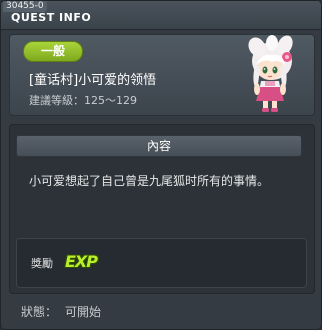 The width and height of the screenshot is (322, 330). I want to click on window-title: QUEST INFO, so click(51, 17).